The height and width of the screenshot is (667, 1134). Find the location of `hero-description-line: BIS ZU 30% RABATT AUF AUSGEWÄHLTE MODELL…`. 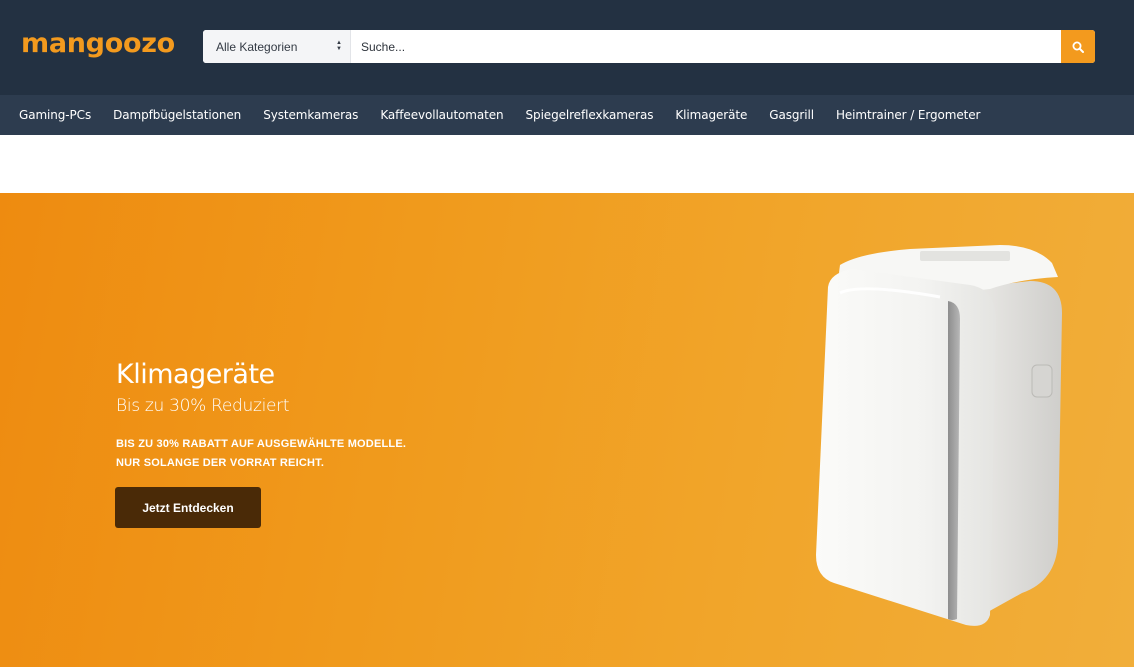

hero-description-line: BIS ZU 30% RABATT AUF AUSGEWÄHLTE MODELL… is located at coordinates (261, 444).